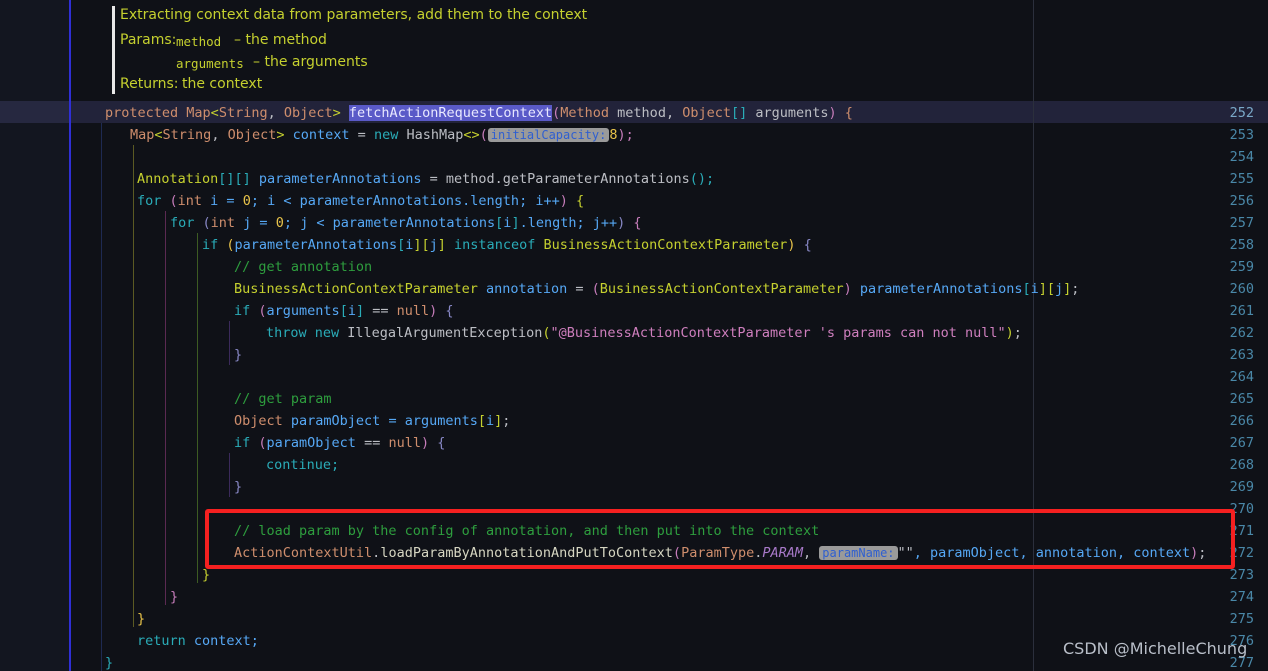 The width and height of the screenshot is (1268, 671). What do you see at coordinates (242, 443) in the screenshot?
I see `tok: if` at bounding box center [242, 443].